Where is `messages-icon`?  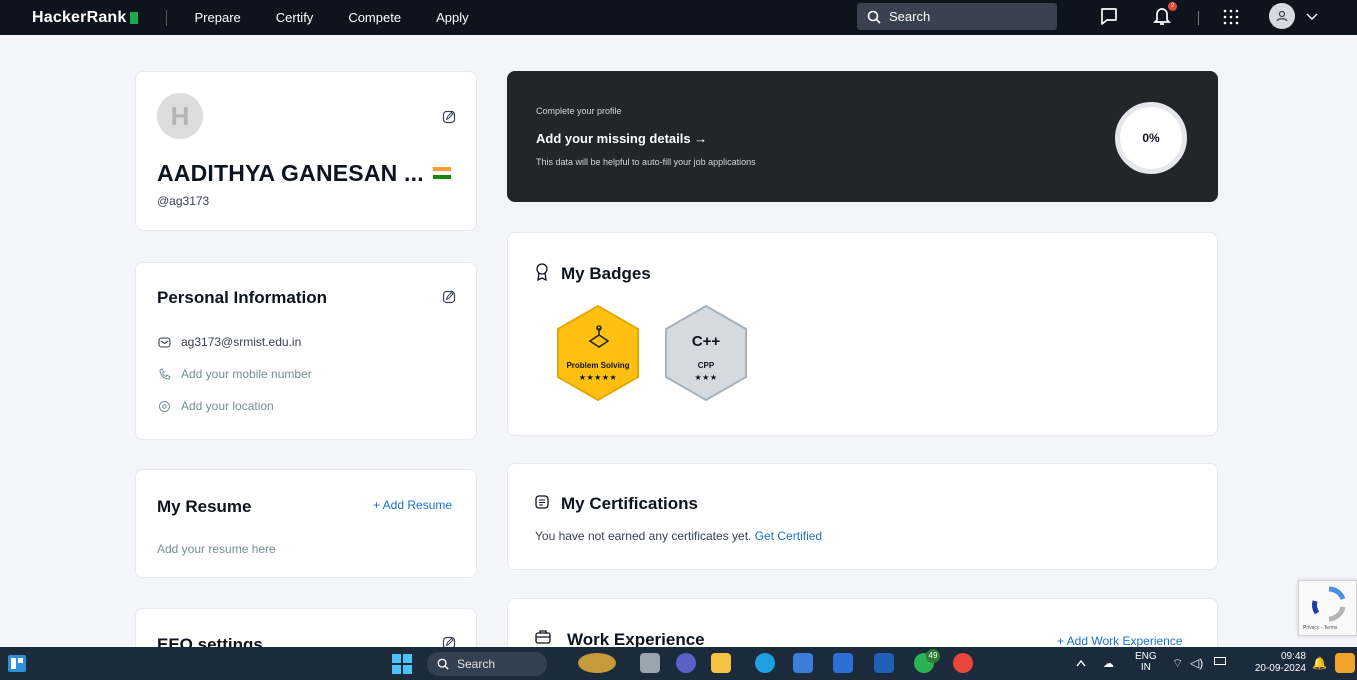
messages-icon is located at coordinates (1109, 16).